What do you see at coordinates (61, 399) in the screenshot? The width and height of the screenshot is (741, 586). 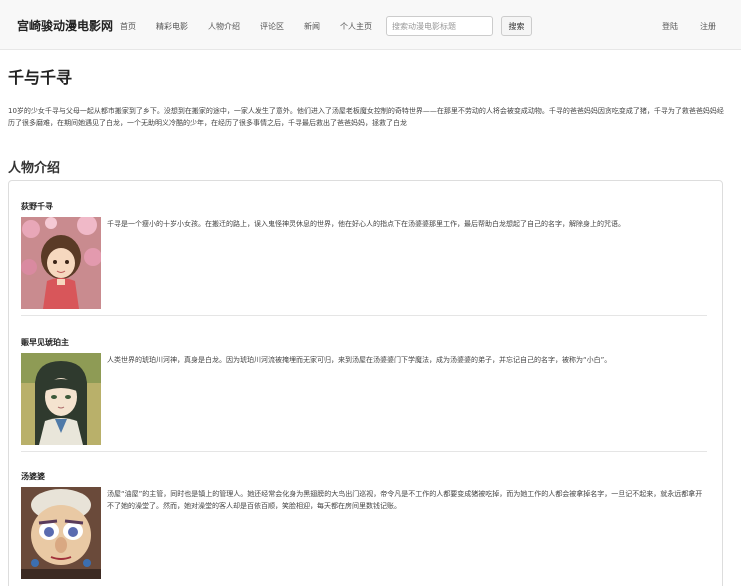 I see `character-image-haku` at bounding box center [61, 399].